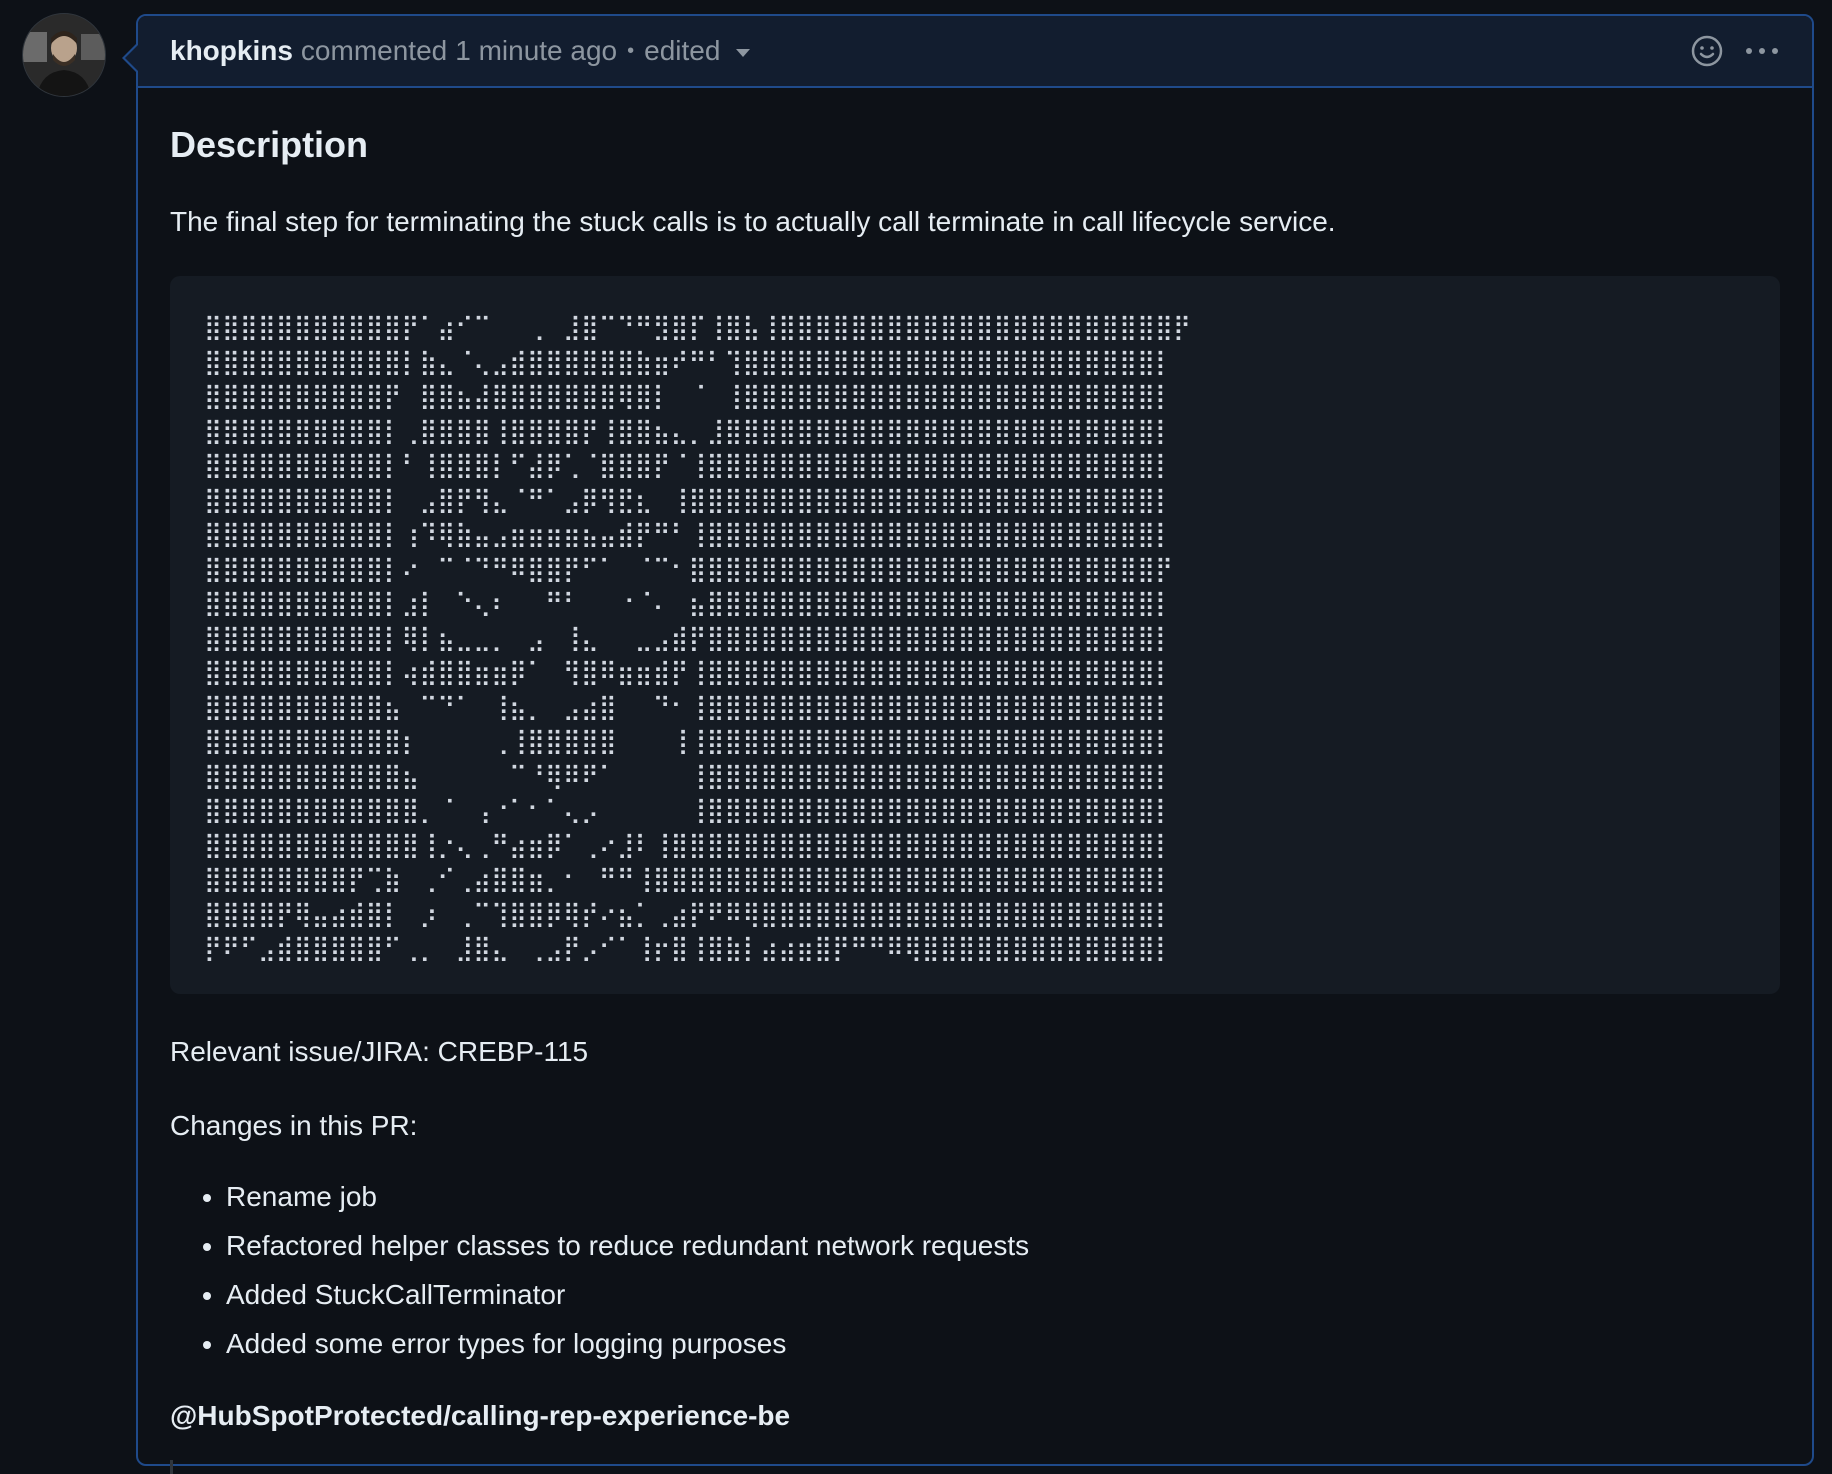  I want to click on avatar-photo, so click(64, 55).